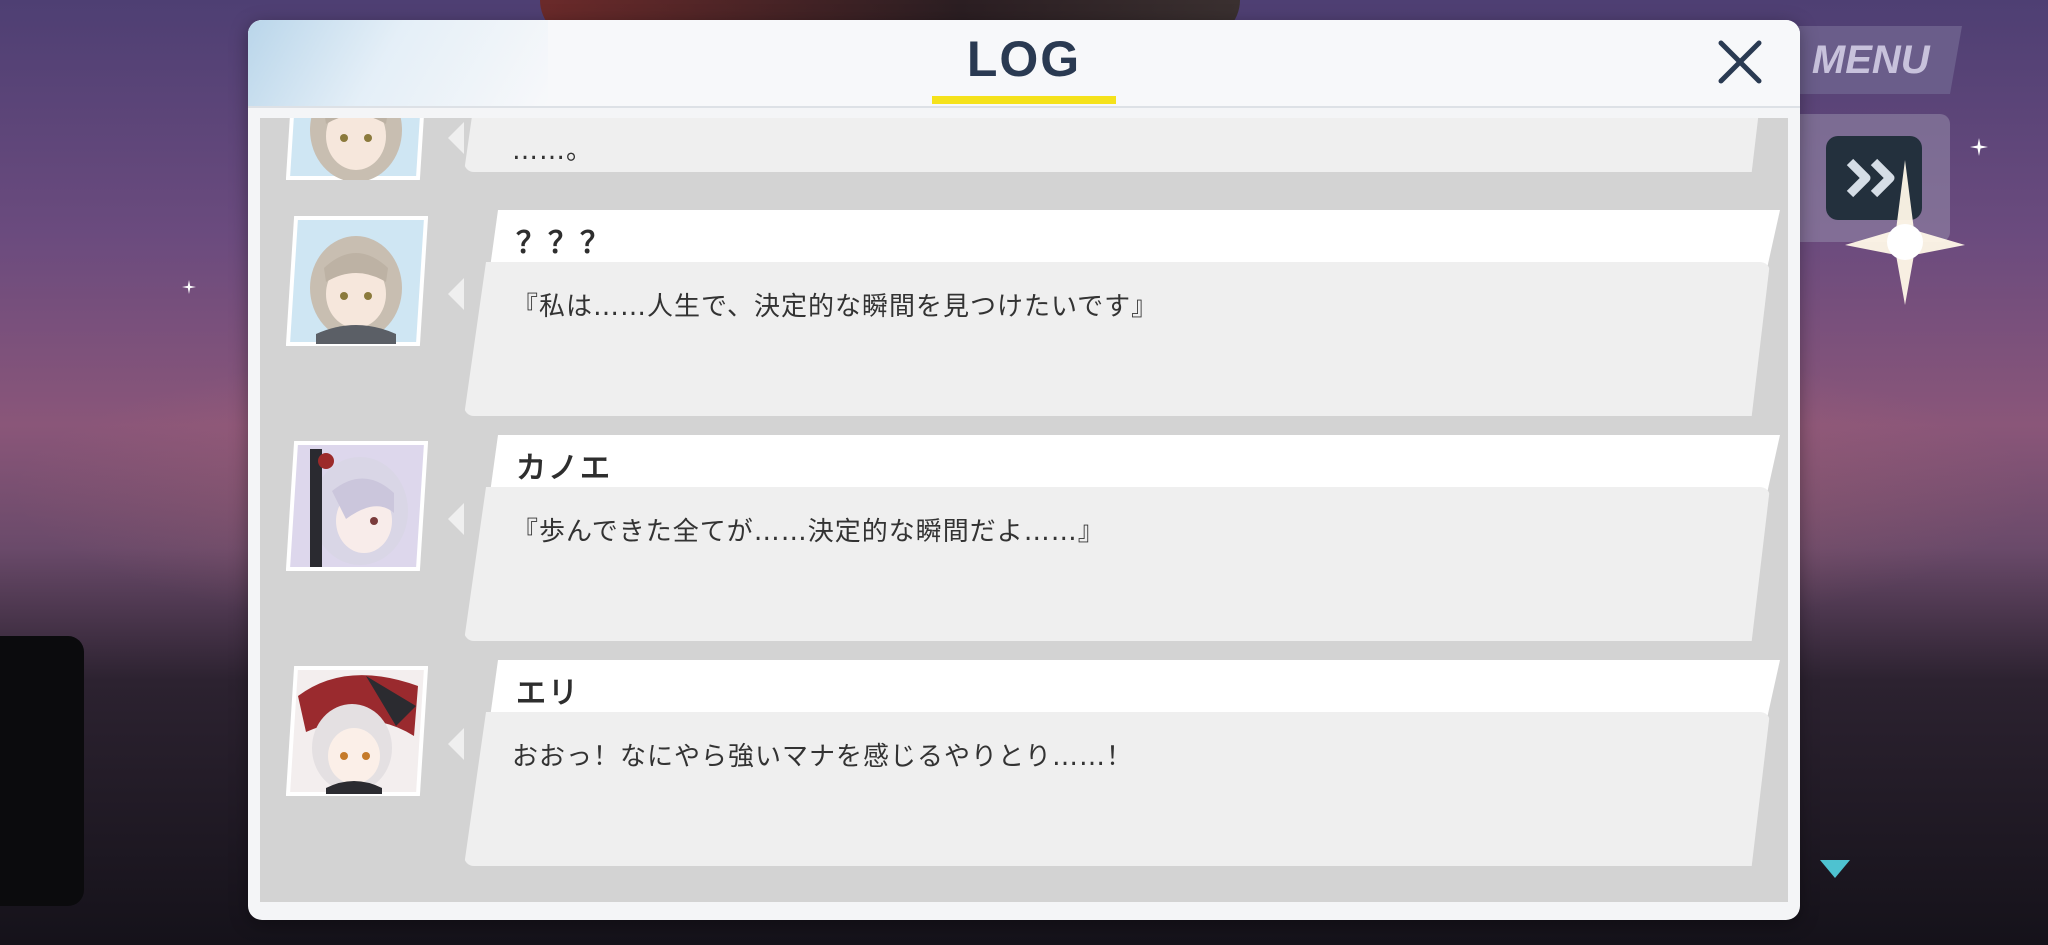 This screenshot has width=2048, height=945. I want to click on girl-silver-hair-portrait, so click(357, 506).